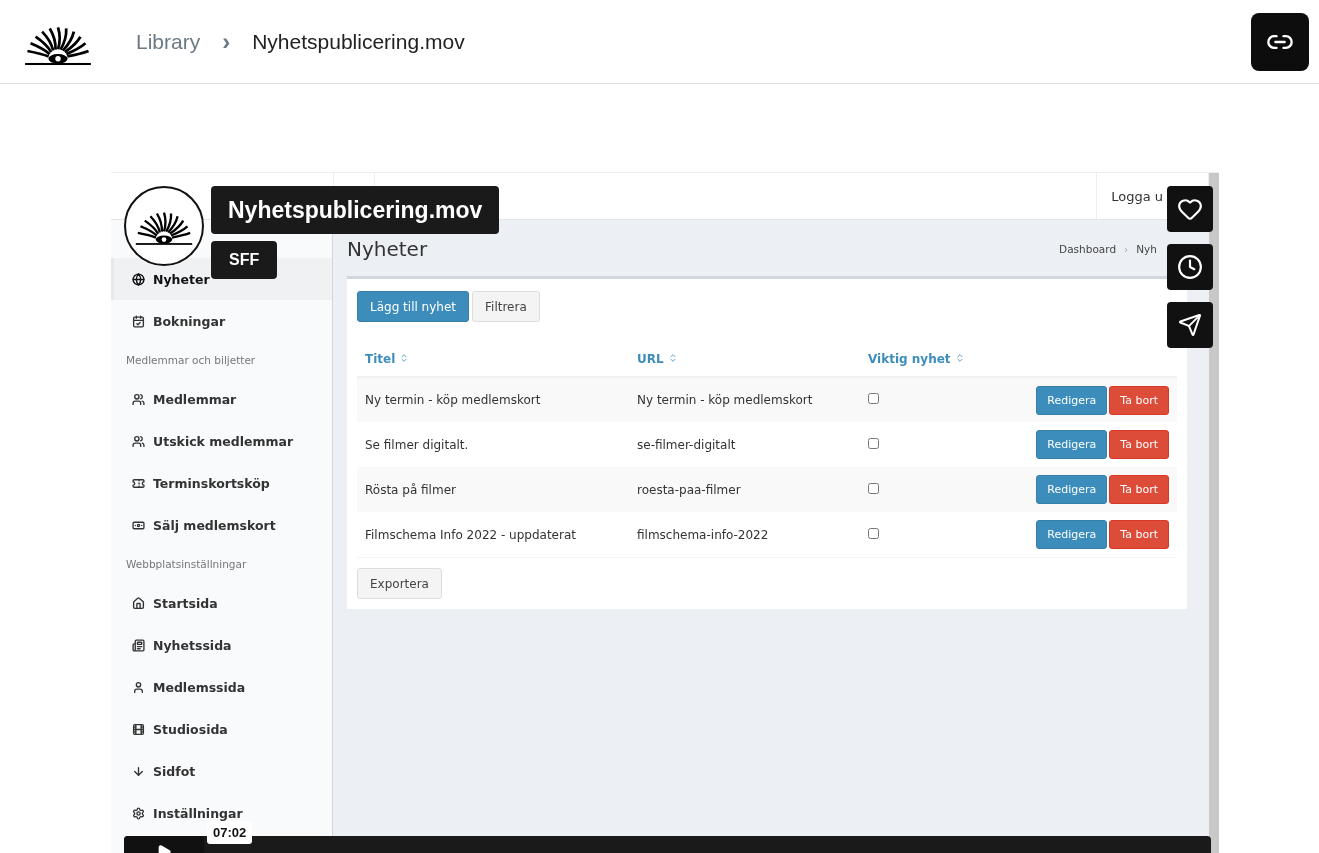 This screenshot has width=1319, height=853. Describe the element at coordinates (138, 321) in the screenshot. I see `calendar-icon` at that location.